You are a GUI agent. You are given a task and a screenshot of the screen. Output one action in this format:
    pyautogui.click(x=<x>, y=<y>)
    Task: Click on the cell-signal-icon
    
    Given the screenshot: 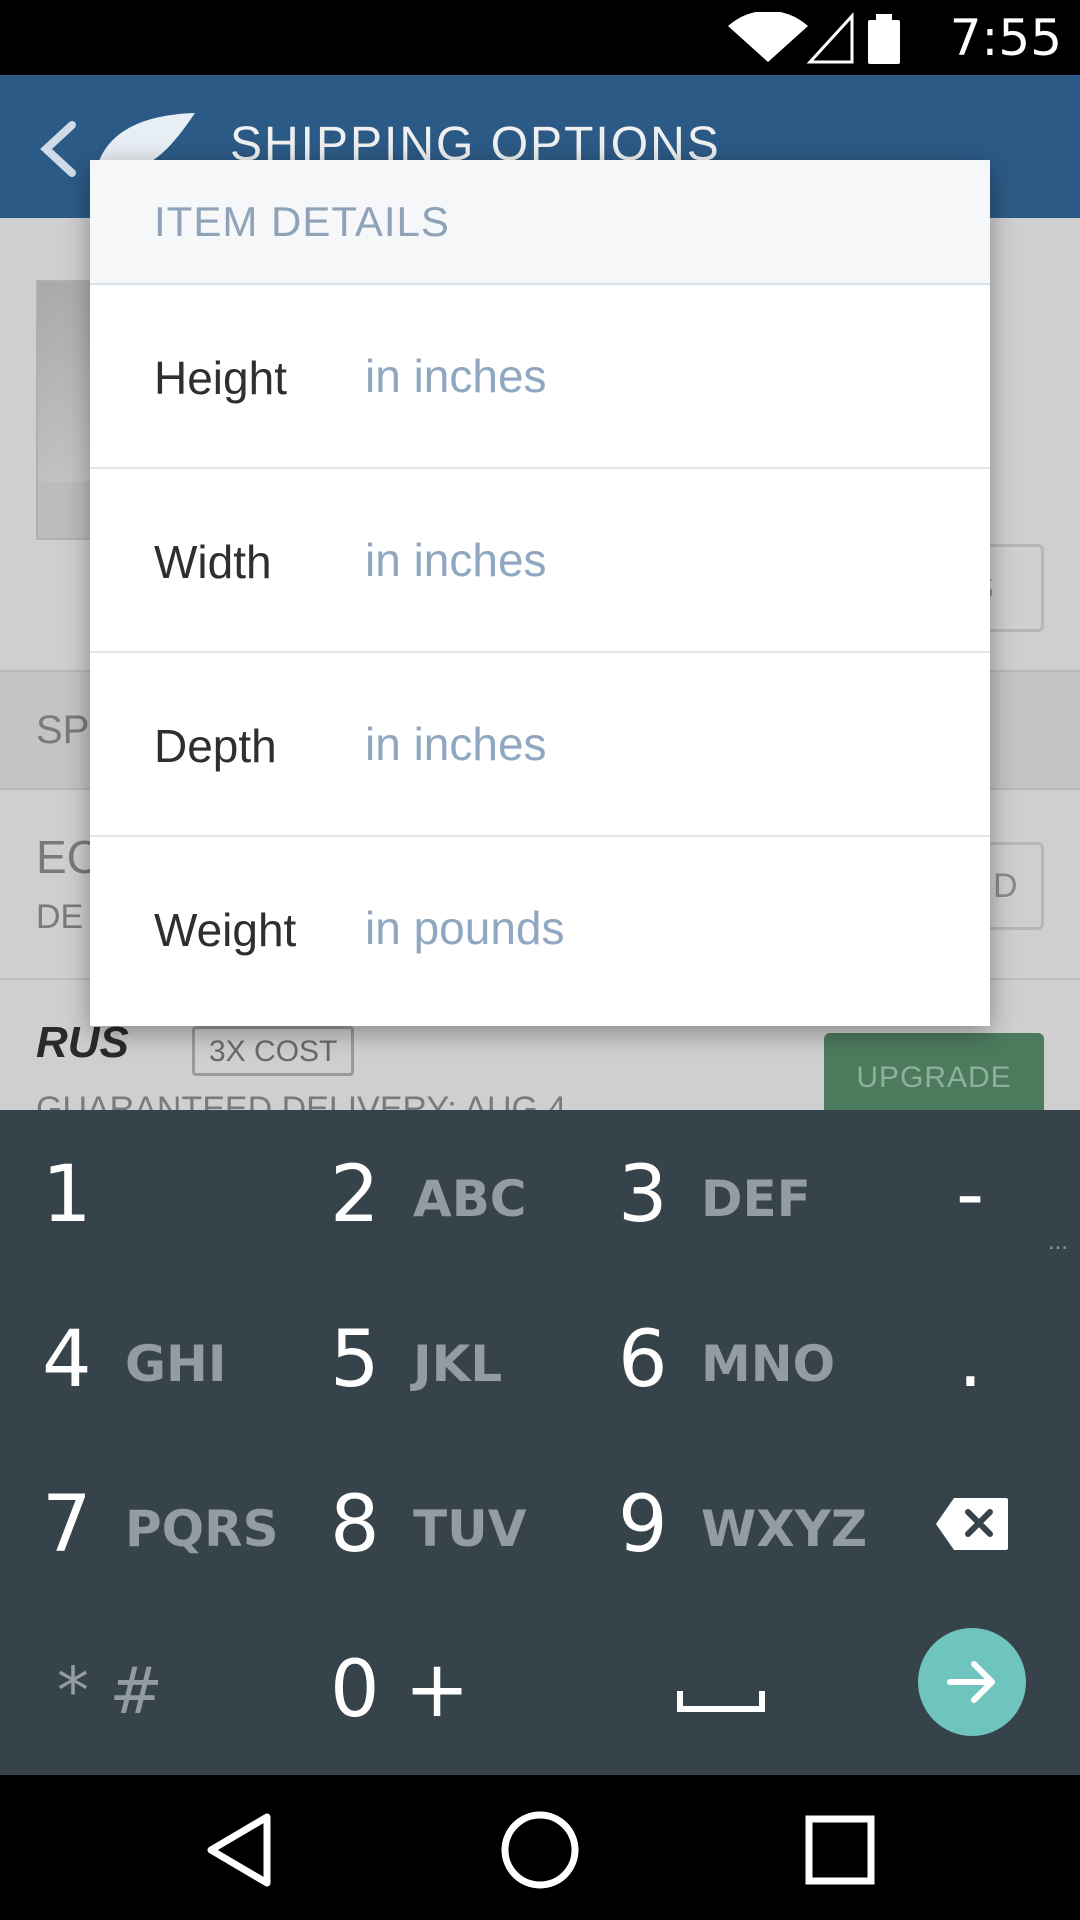 What is the action you would take?
    pyautogui.click(x=830, y=38)
    